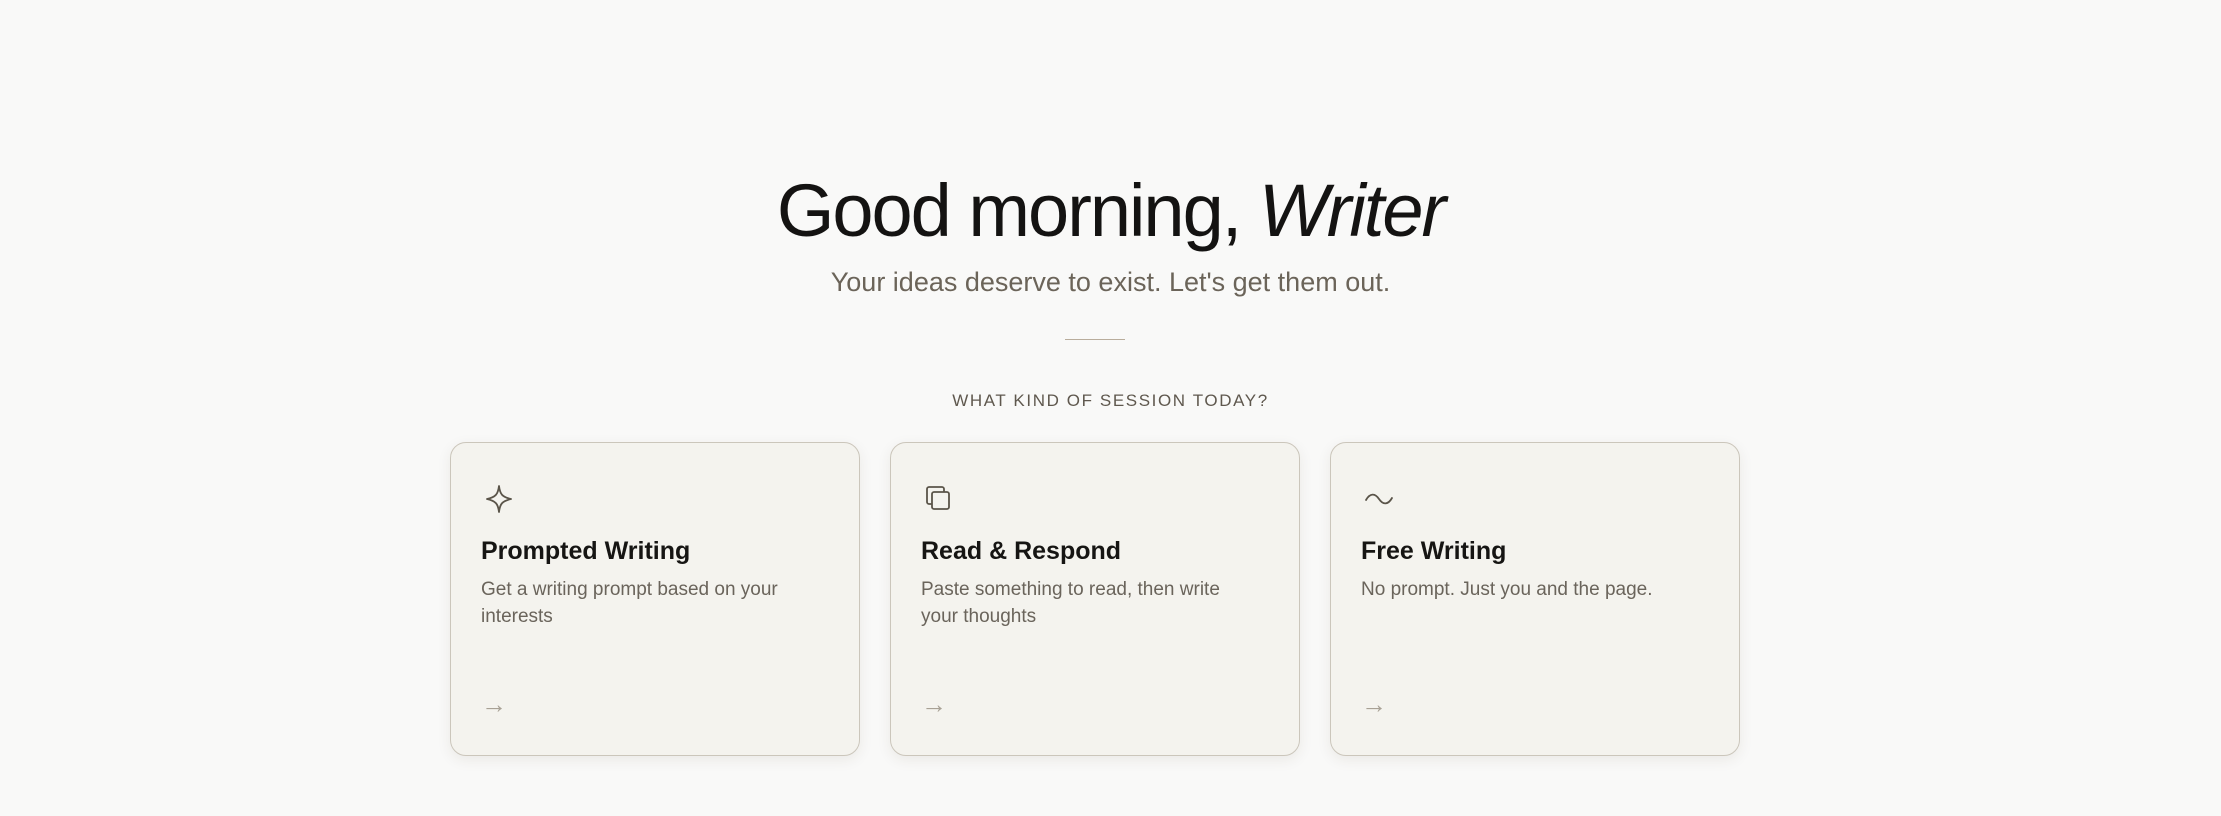 The width and height of the screenshot is (2221, 816). I want to click on divider, so click(1095, 339).